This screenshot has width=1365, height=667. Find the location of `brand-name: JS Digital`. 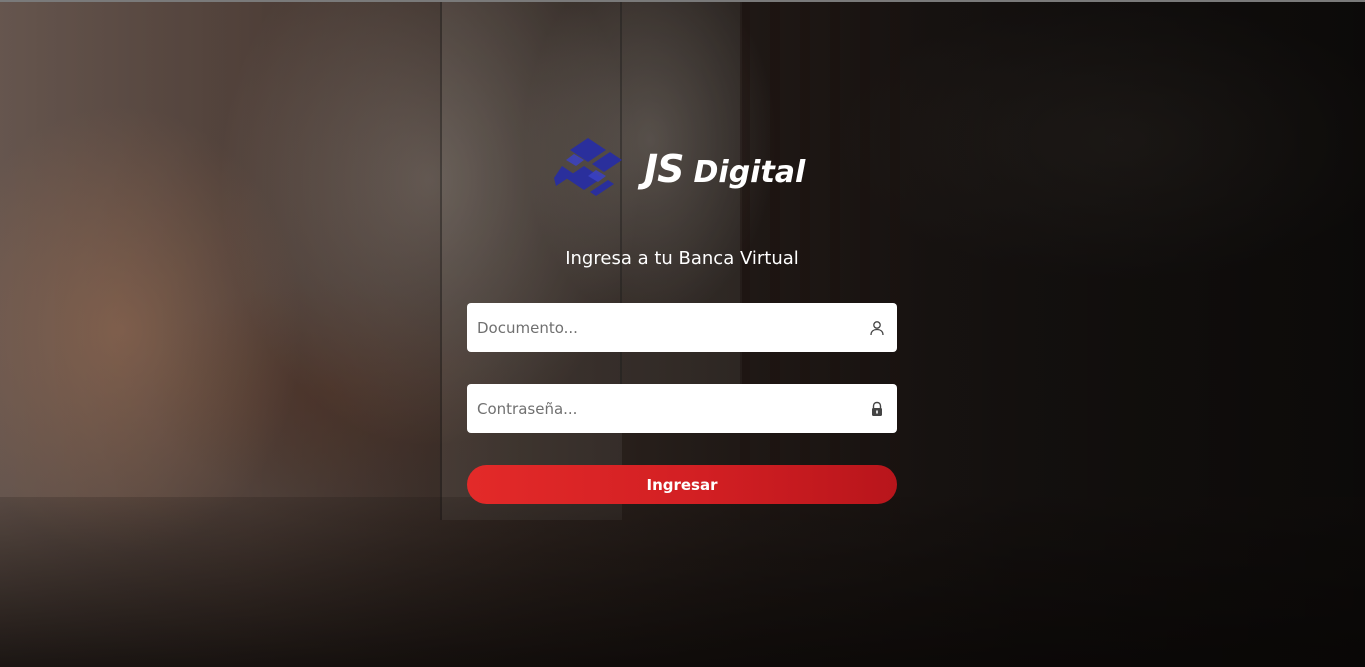

brand-name: JS Digital is located at coordinates (724, 169).